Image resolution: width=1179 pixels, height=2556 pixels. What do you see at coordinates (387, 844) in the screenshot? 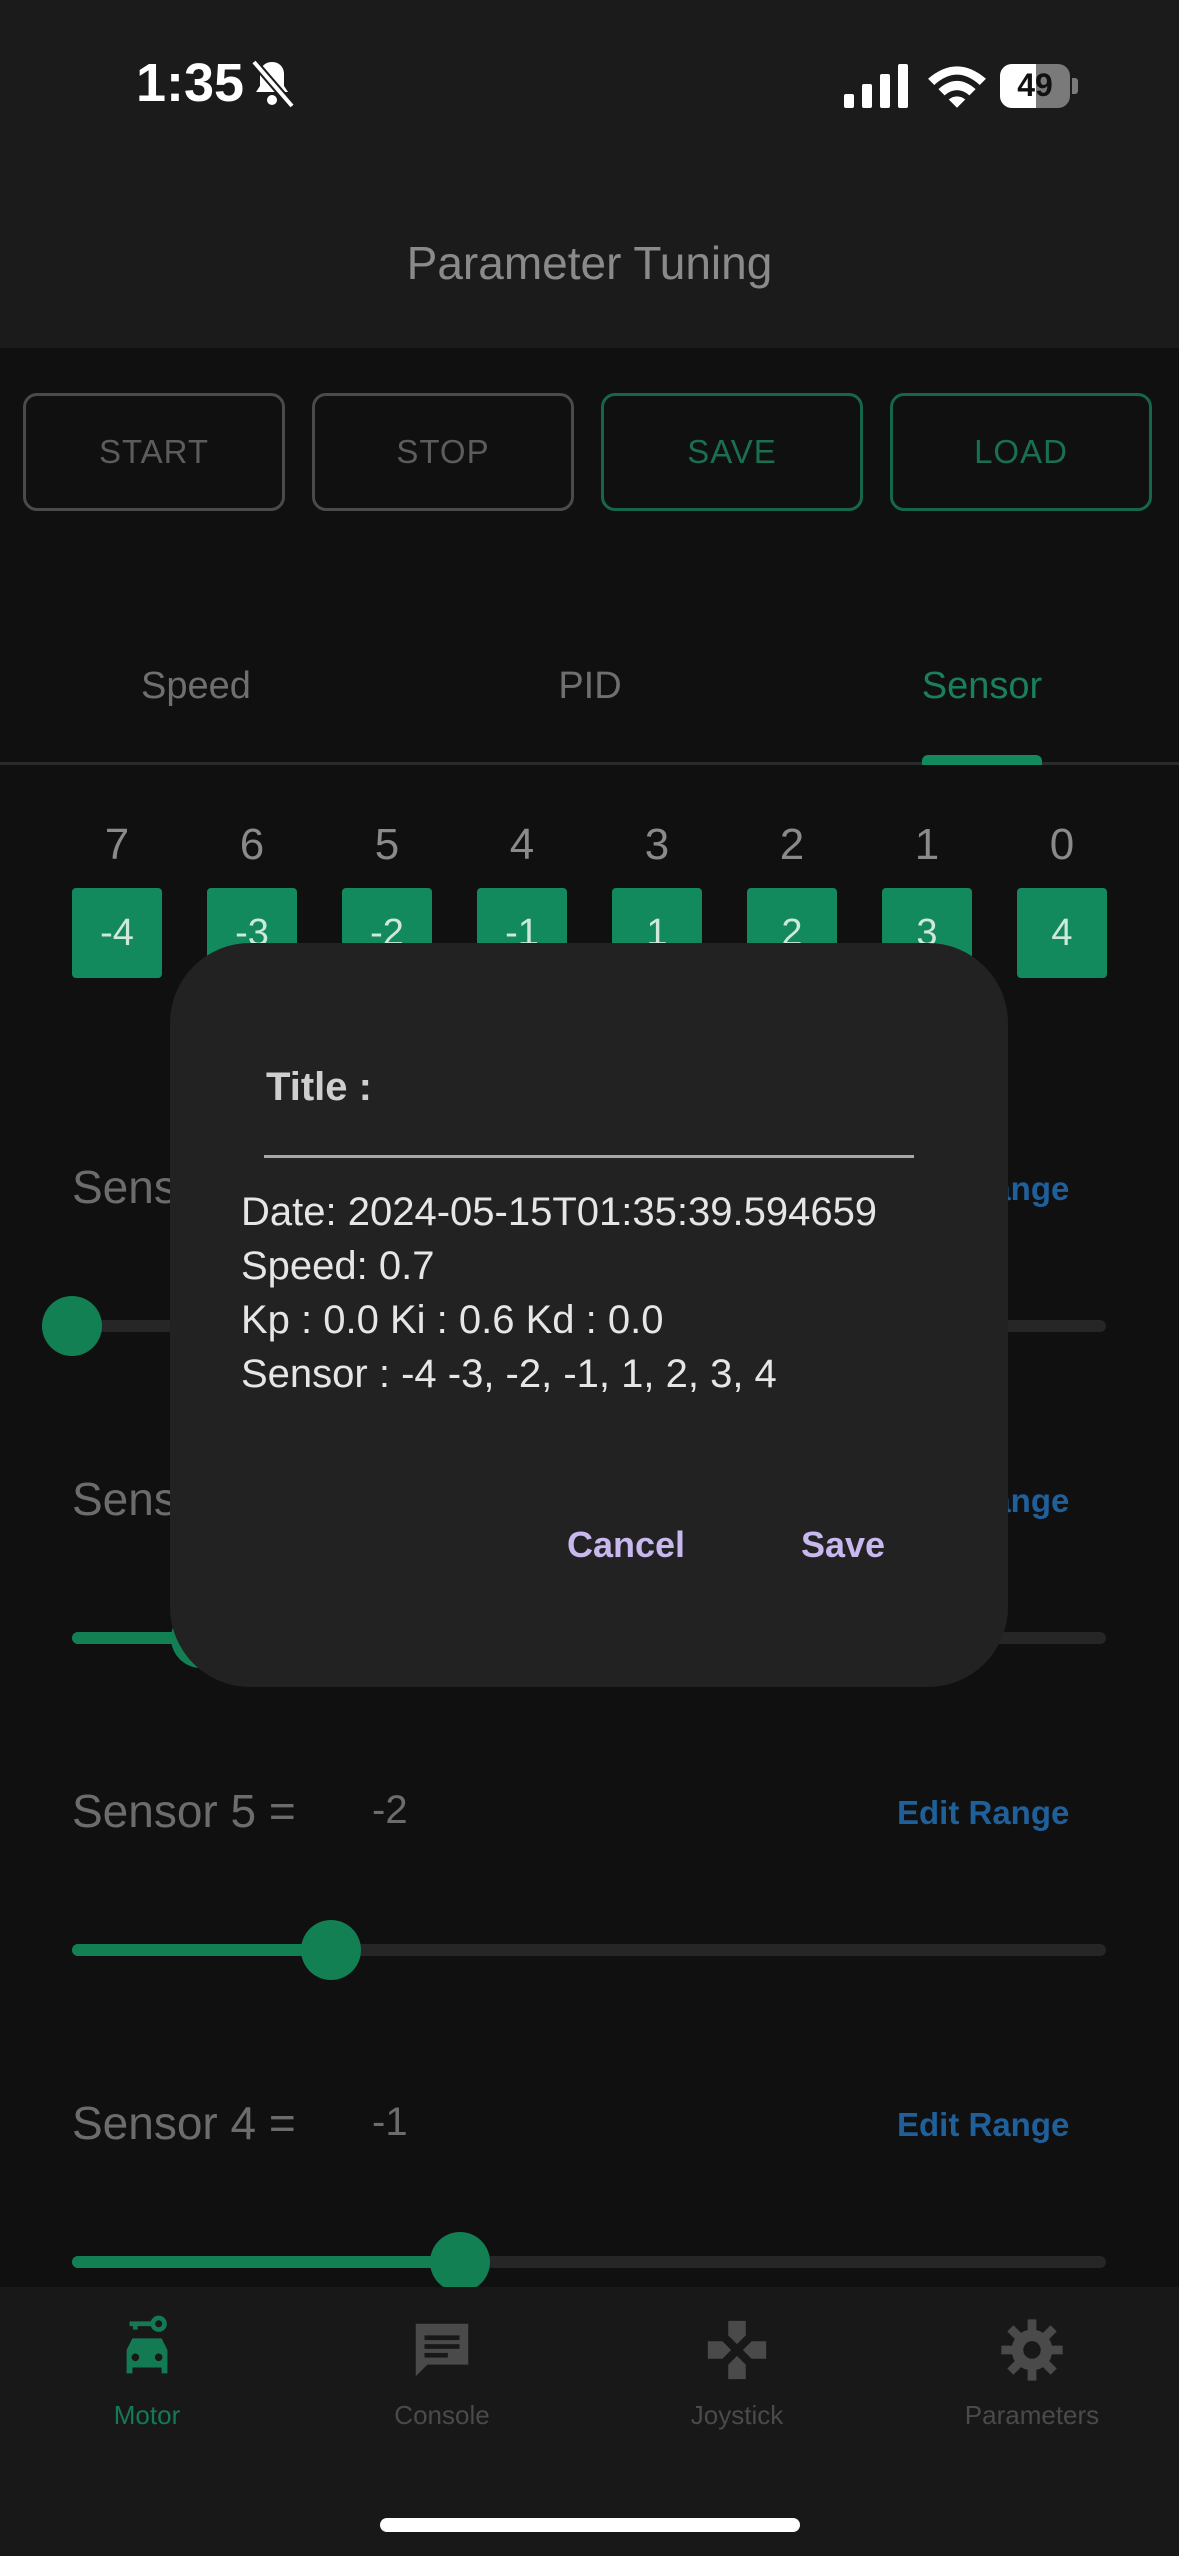
I see `sensor-index: 5` at bounding box center [387, 844].